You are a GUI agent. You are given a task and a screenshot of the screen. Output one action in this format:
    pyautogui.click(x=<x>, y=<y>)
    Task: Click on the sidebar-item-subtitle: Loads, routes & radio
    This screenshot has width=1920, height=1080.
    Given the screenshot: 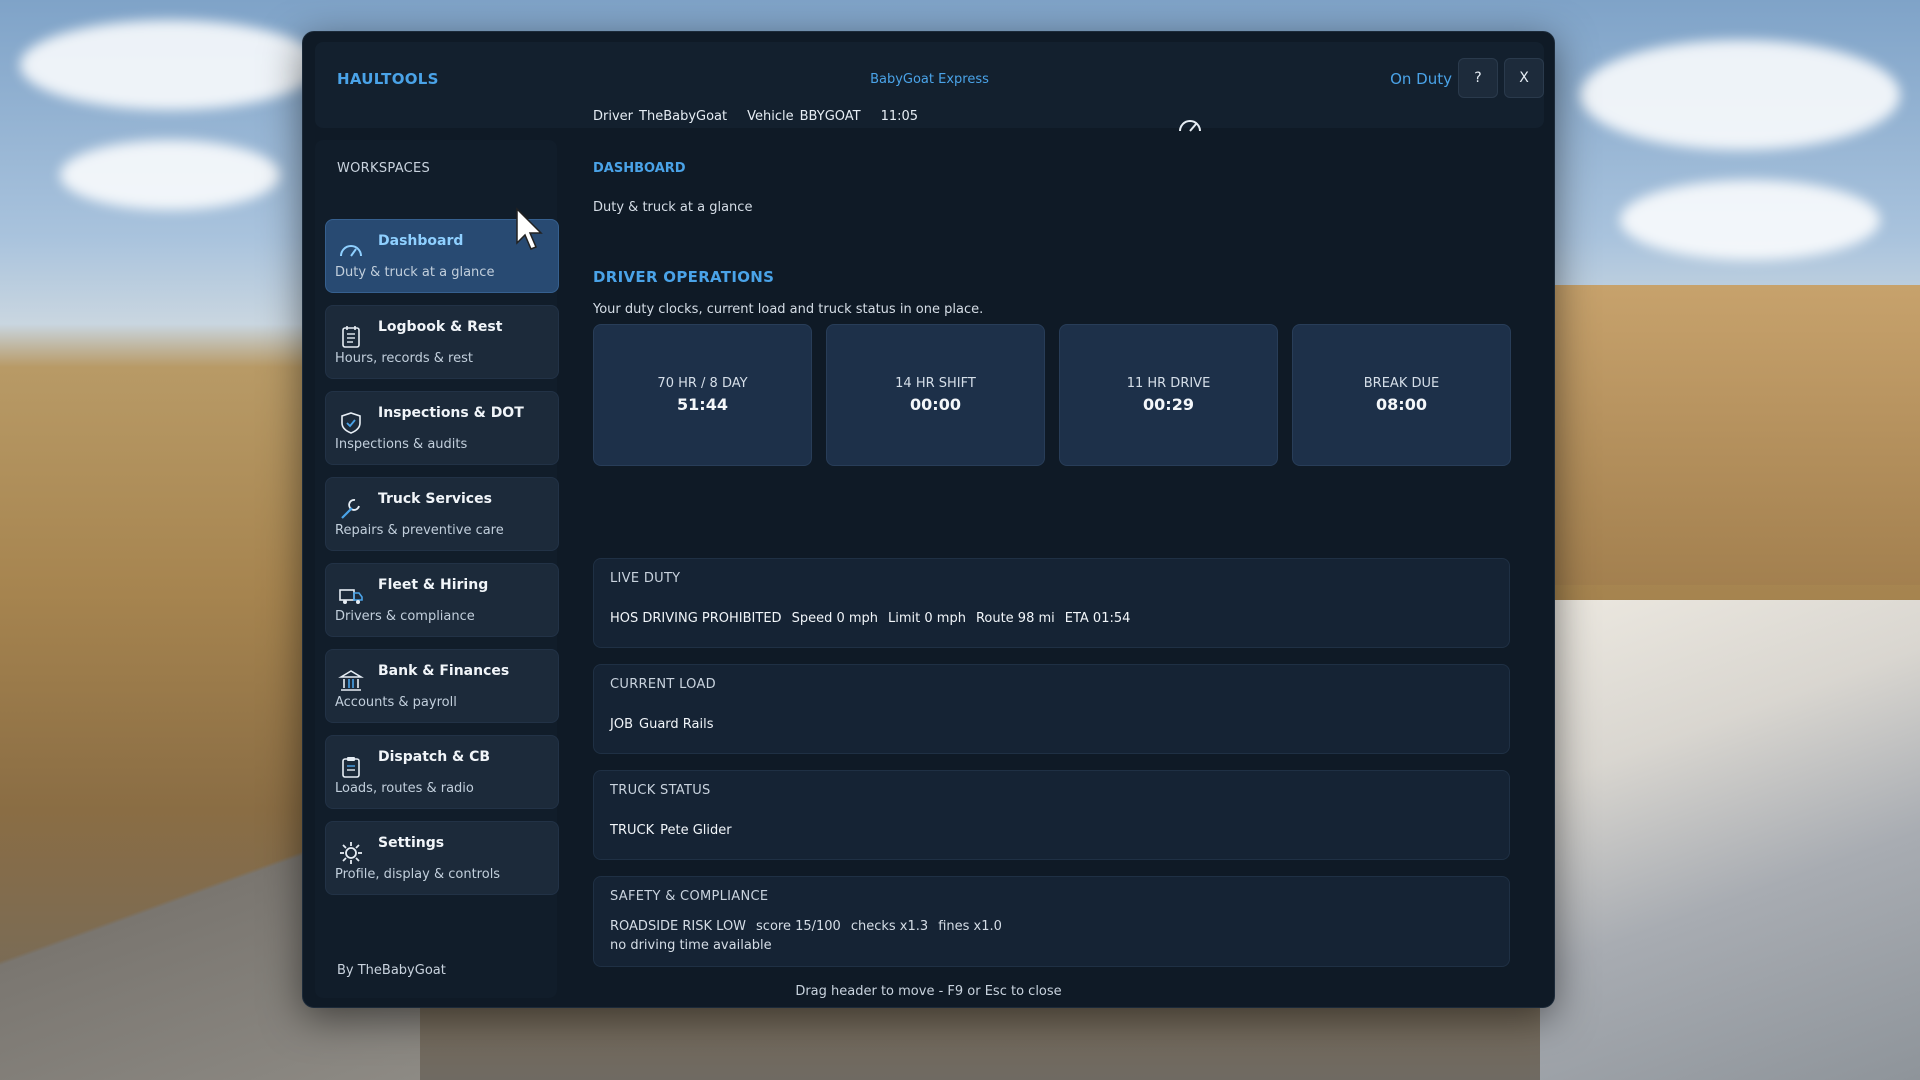 What is the action you would take?
    pyautogui.click(x=404, y=788)
    